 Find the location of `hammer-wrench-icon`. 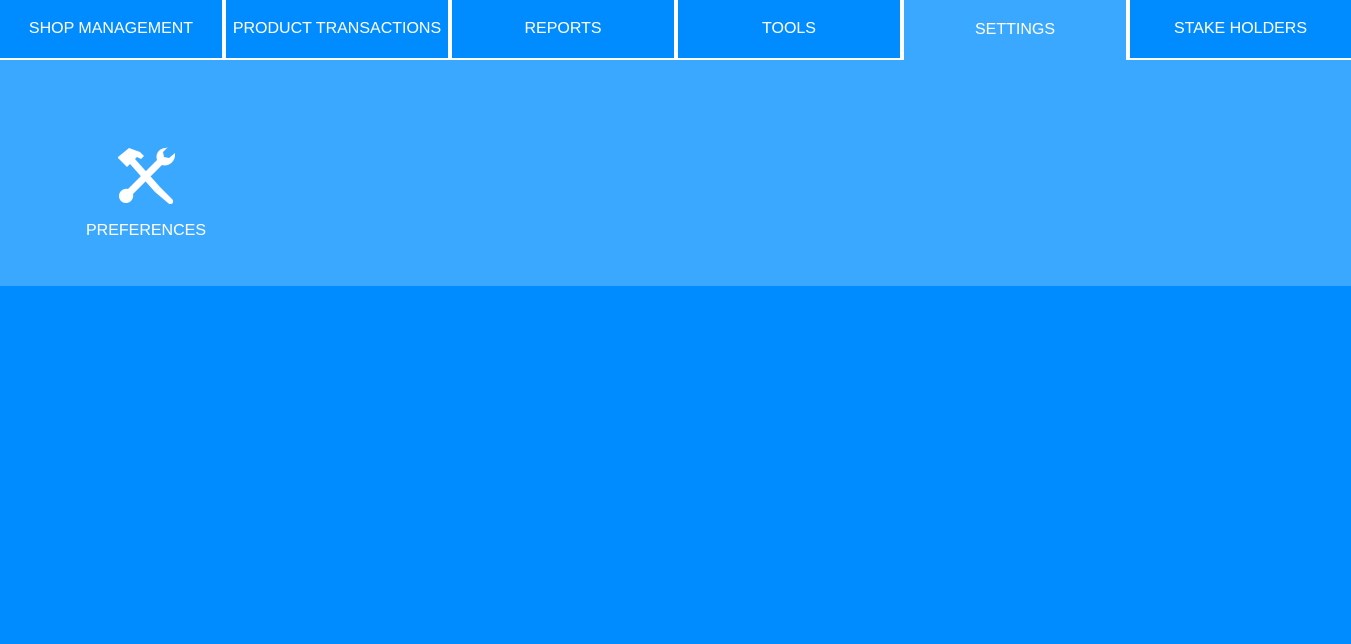

hammer-wrench-icon is located at coordinates (146, 175).